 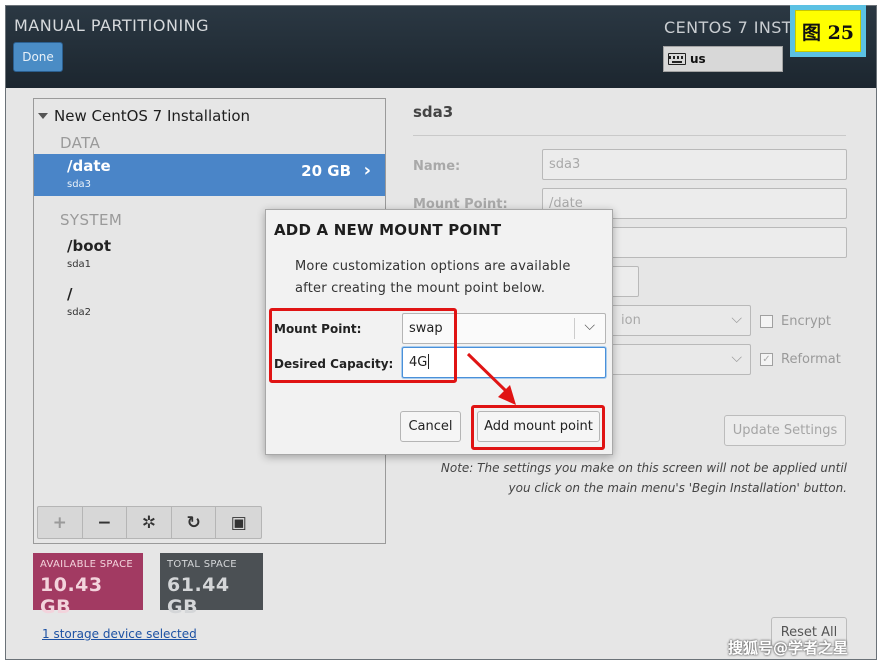 What do you see at coordinates (209, 175) in the screenshot?
I see `partition-item-date: /date sda3 20 GB ›` at bounding box center [209, 175].